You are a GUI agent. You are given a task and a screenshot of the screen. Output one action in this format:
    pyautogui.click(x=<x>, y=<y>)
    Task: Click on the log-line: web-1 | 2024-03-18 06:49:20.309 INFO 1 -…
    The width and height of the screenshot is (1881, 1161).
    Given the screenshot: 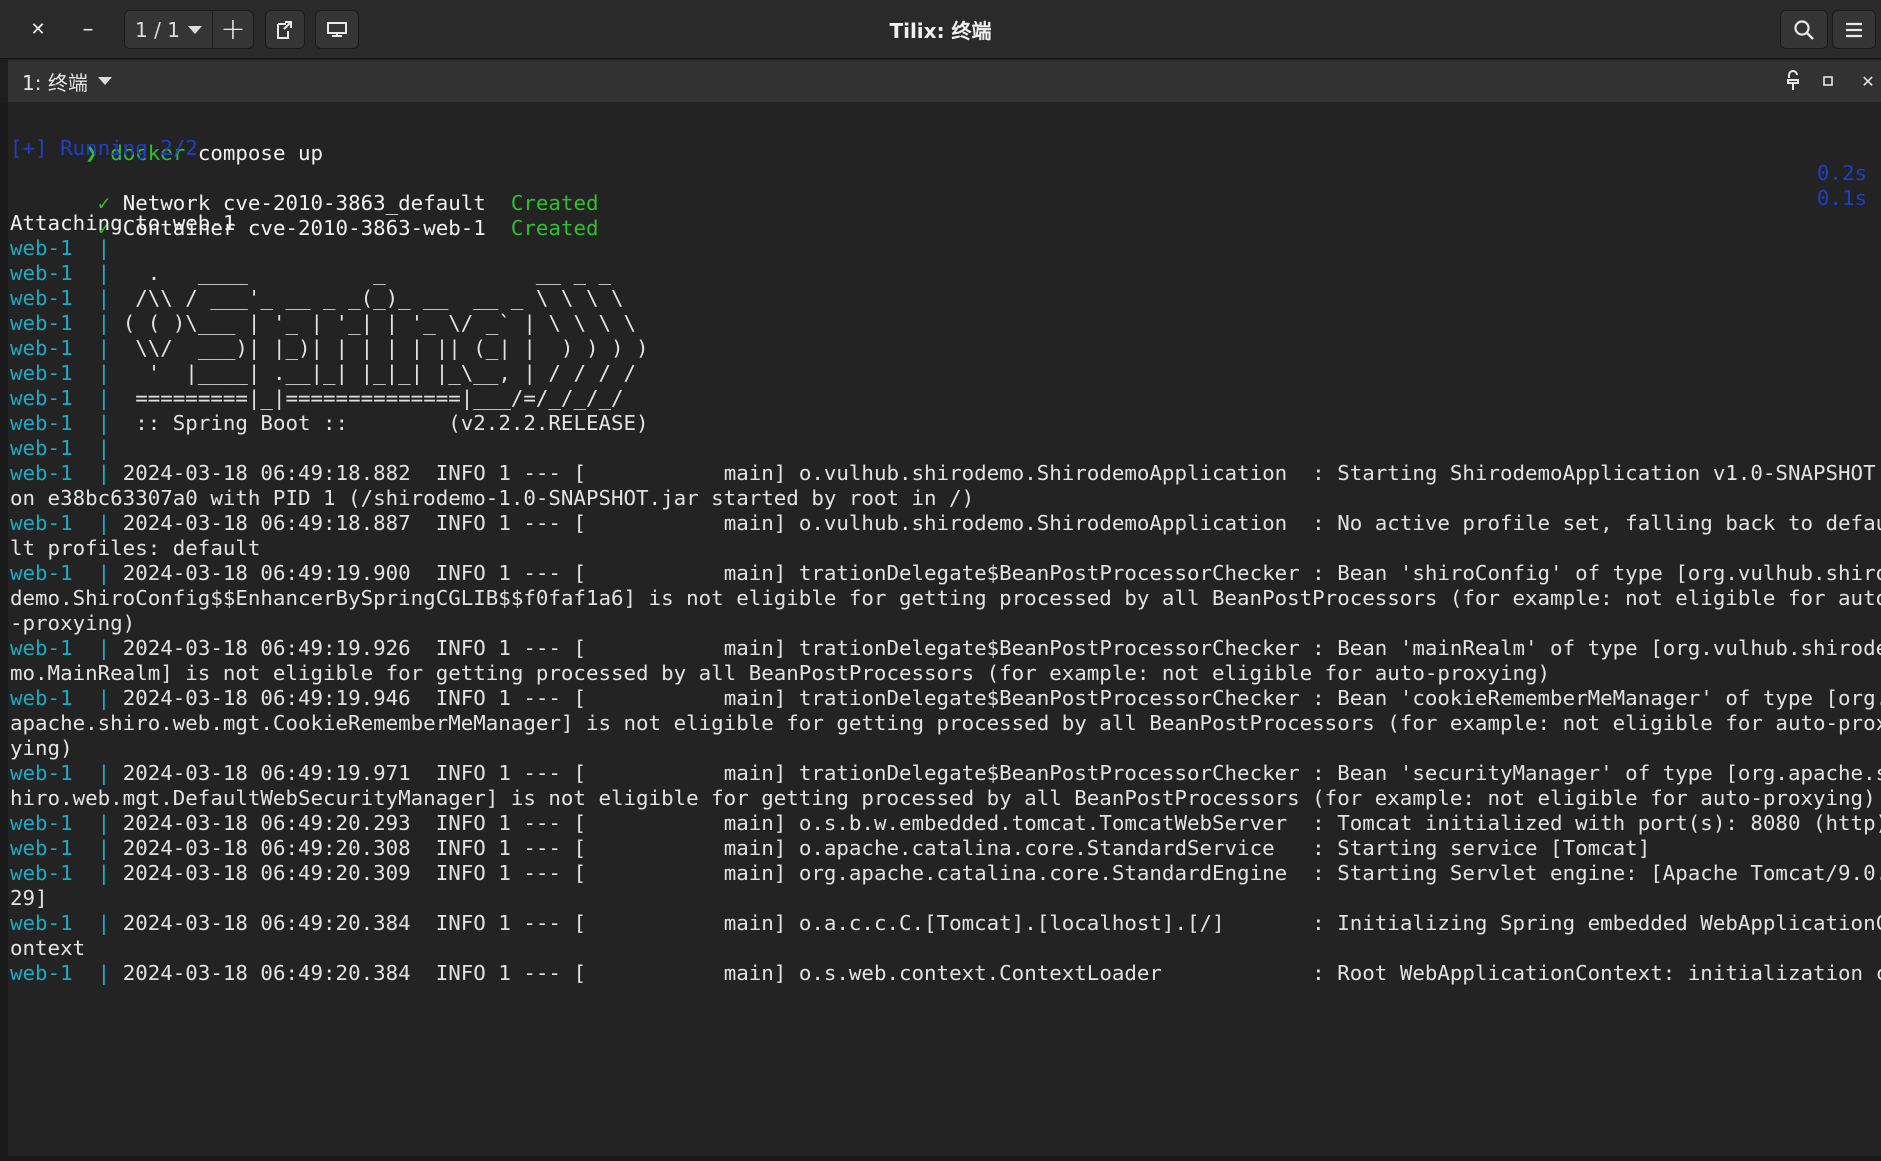 What is the action you would take?
    pyautogui.click(x=945, y=873)
    